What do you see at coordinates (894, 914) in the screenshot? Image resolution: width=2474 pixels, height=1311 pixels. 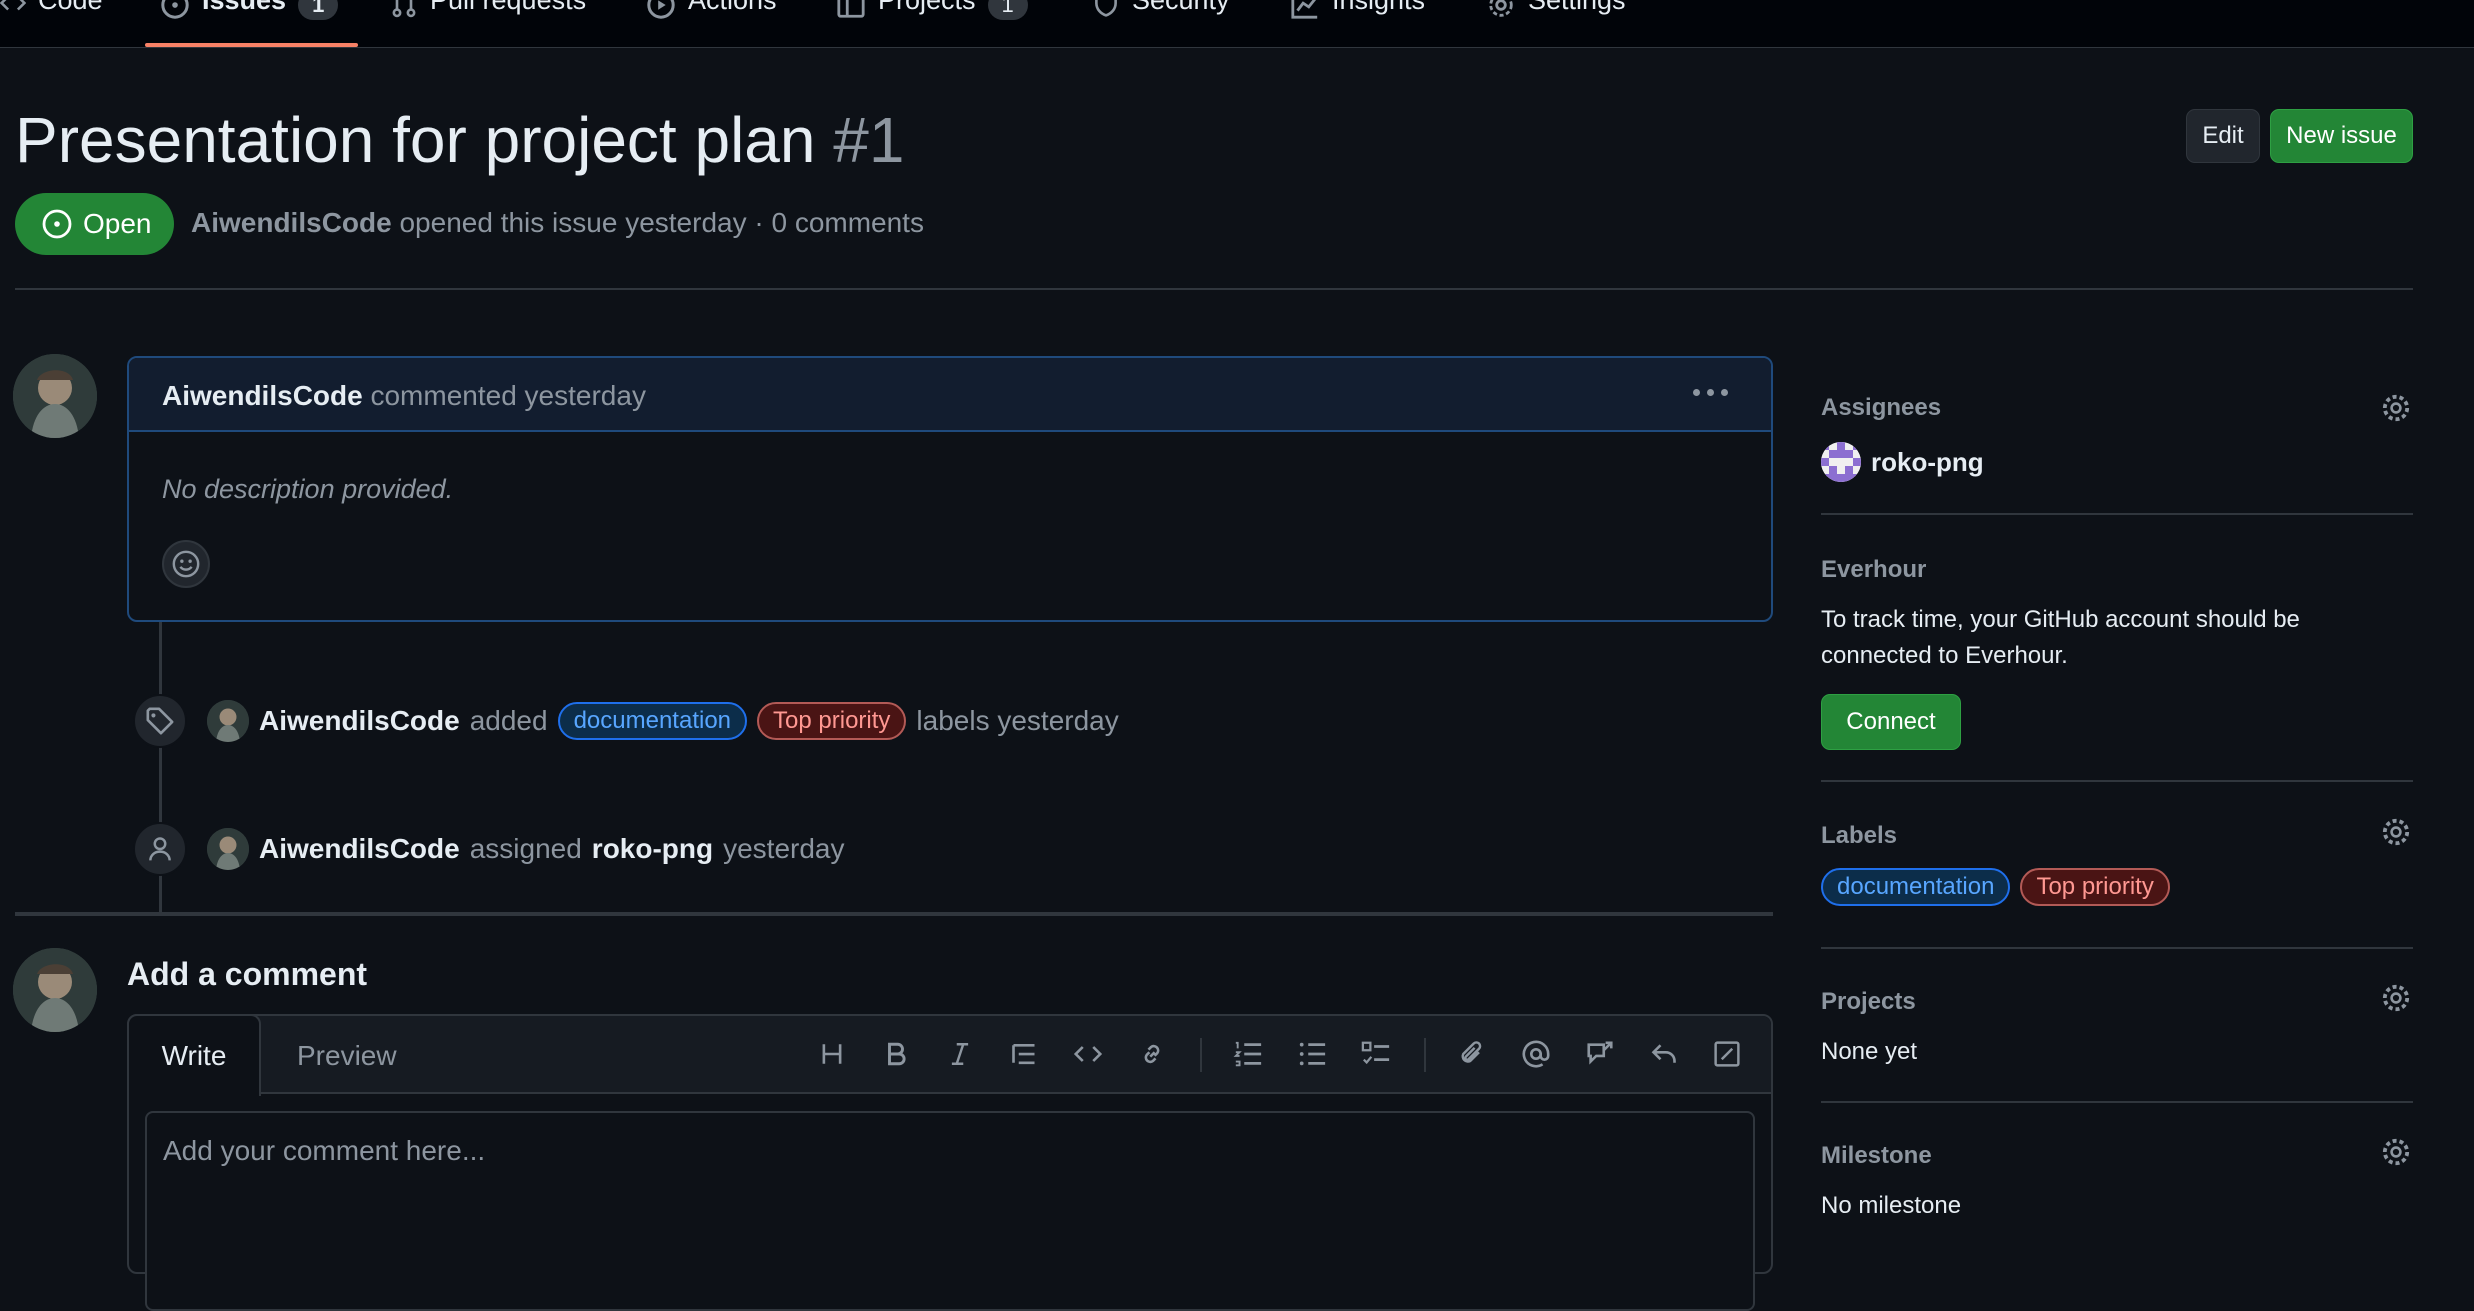 I see `timeline-end-divider` at bounding box center [894, 914].